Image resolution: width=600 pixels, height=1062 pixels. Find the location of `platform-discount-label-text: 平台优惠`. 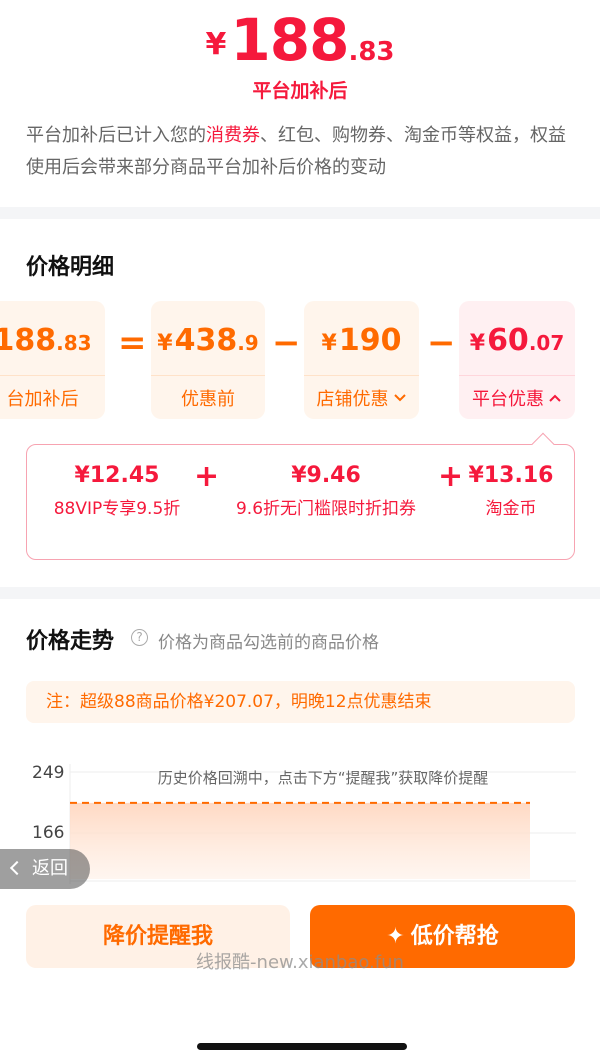

platform-discount-label-text: 平台优惠 is located at coordinates (508, 399).